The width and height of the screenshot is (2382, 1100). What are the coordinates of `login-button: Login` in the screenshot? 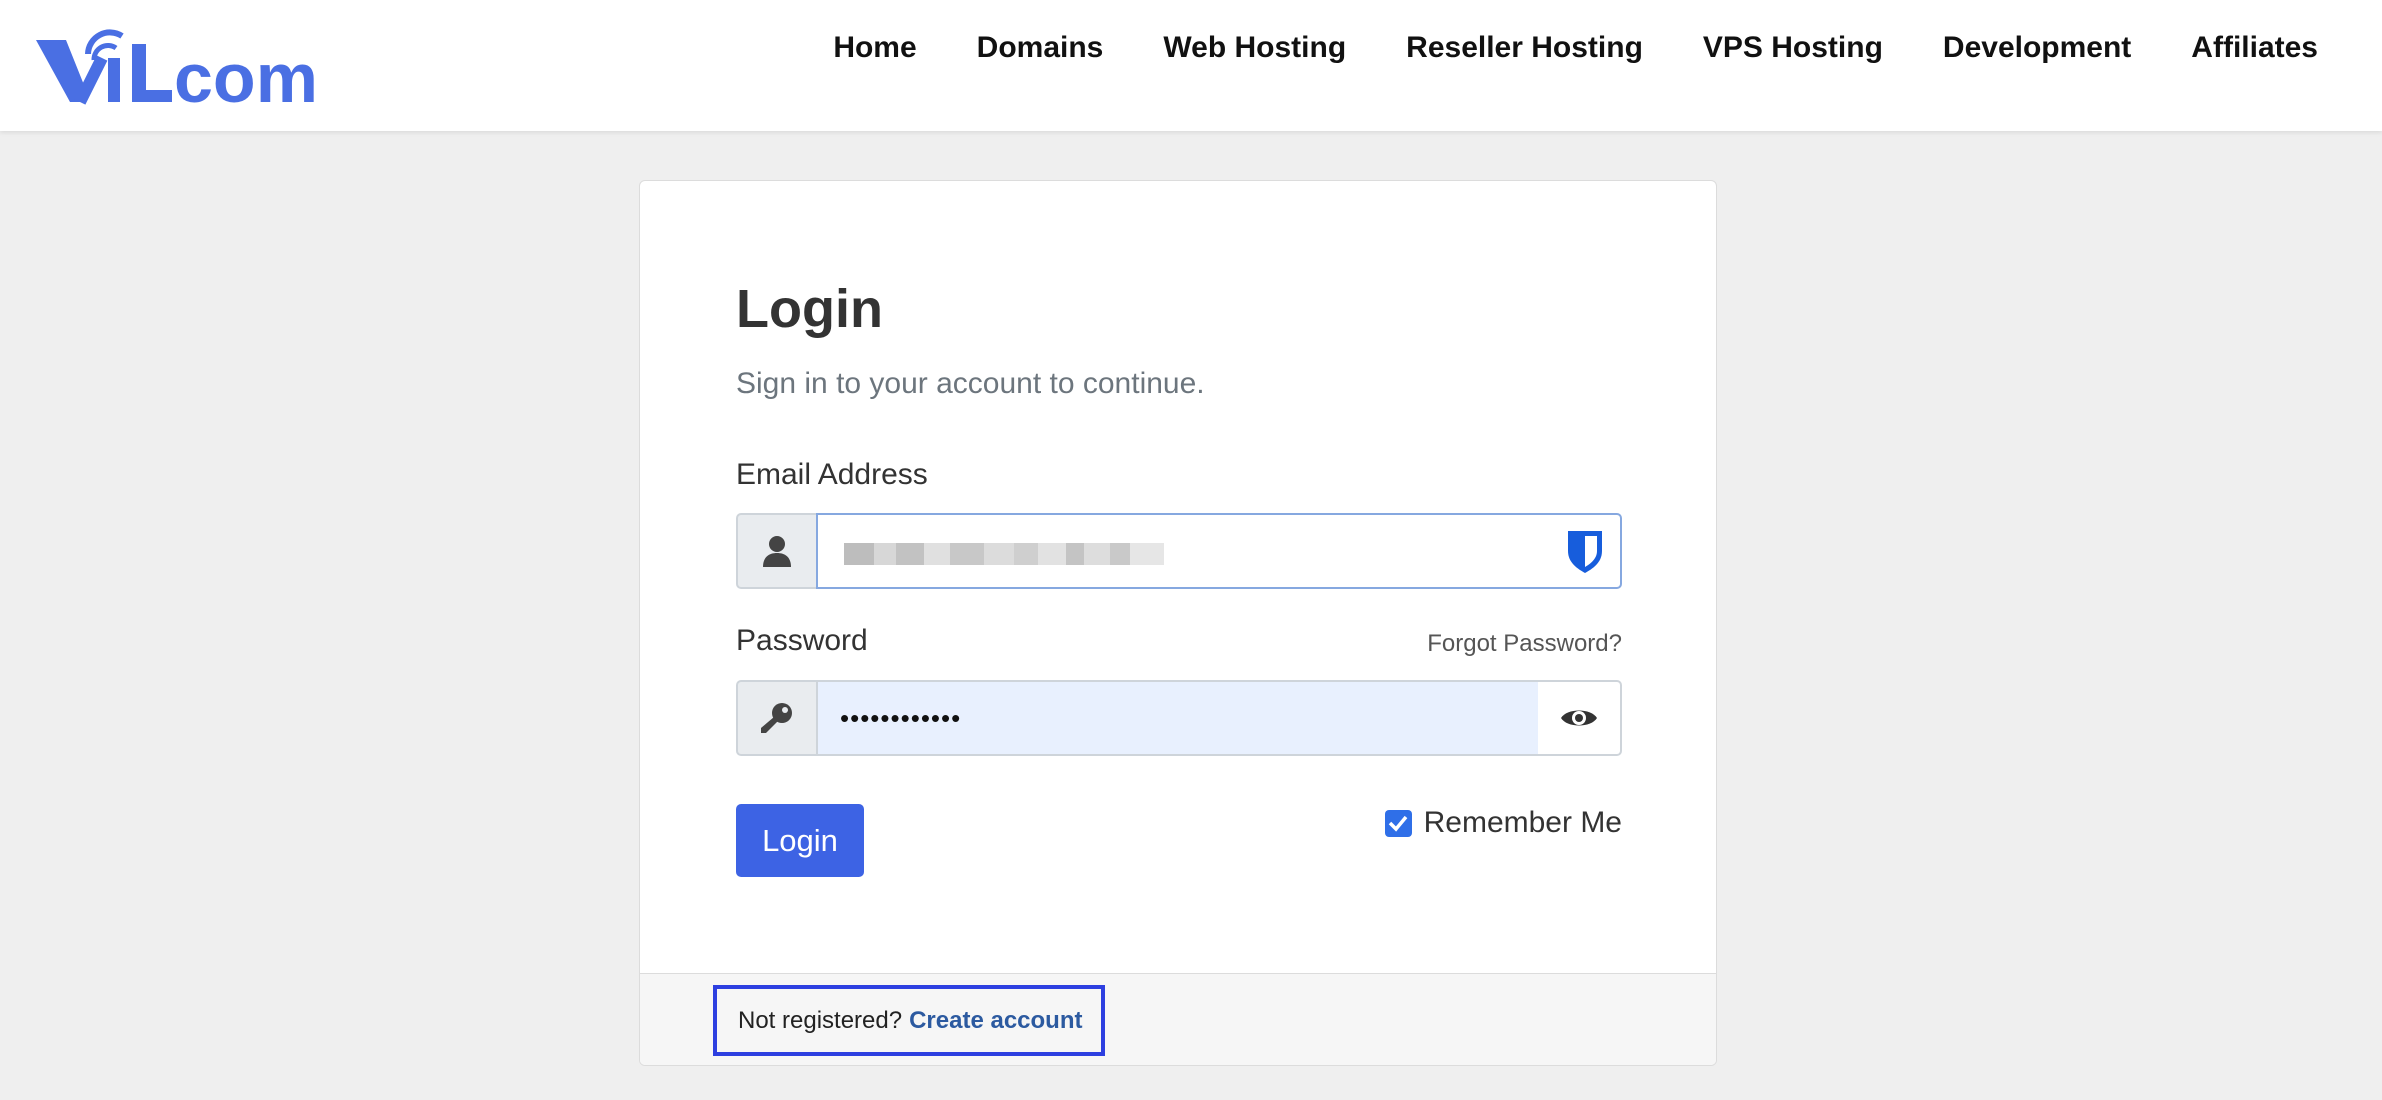 It's located at (800, 840).